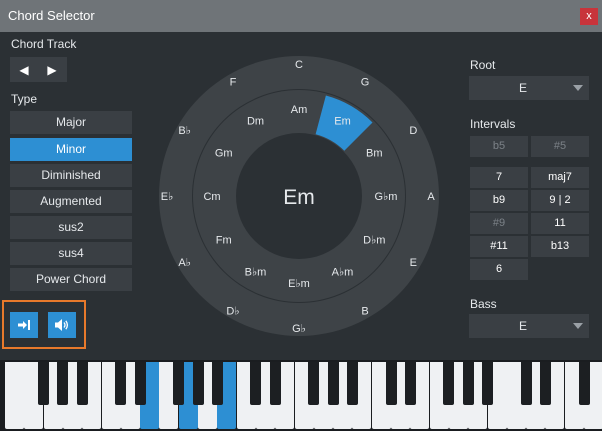 Image resolution: width=602 pixels, height=431 pixels. Describe the element at coordinates (299, 284) in the screenshot. I see `wheel-minor-ebm: E♭m` at that location.